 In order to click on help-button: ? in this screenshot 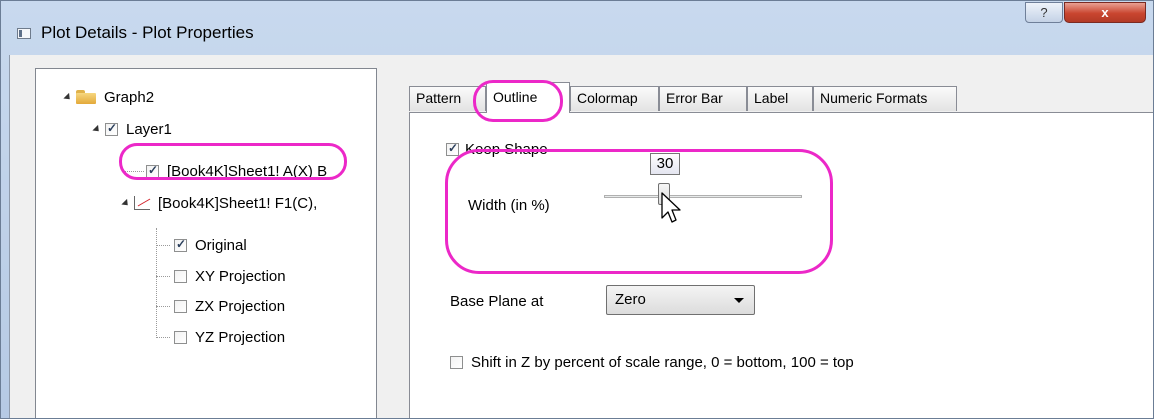, I will do `click(1044, 12)`.